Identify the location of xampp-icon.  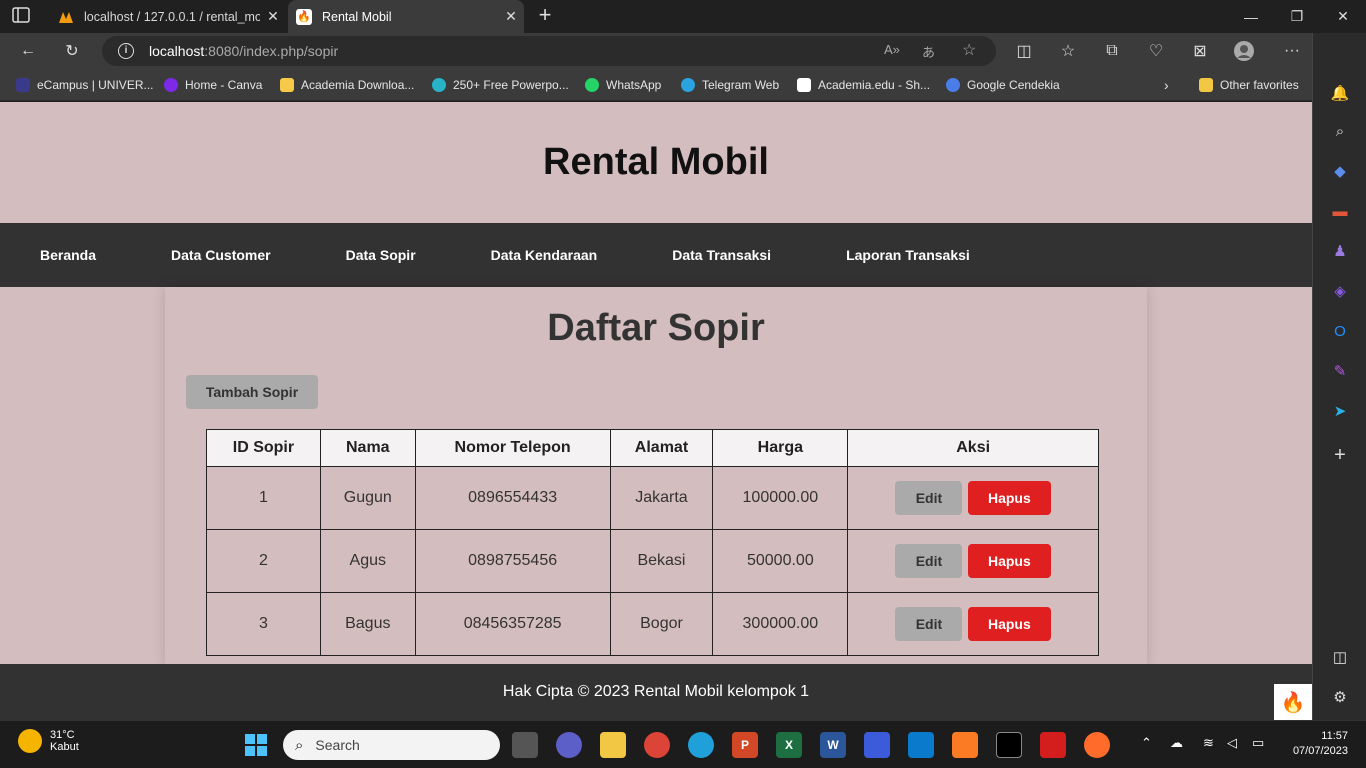
(965, 745).